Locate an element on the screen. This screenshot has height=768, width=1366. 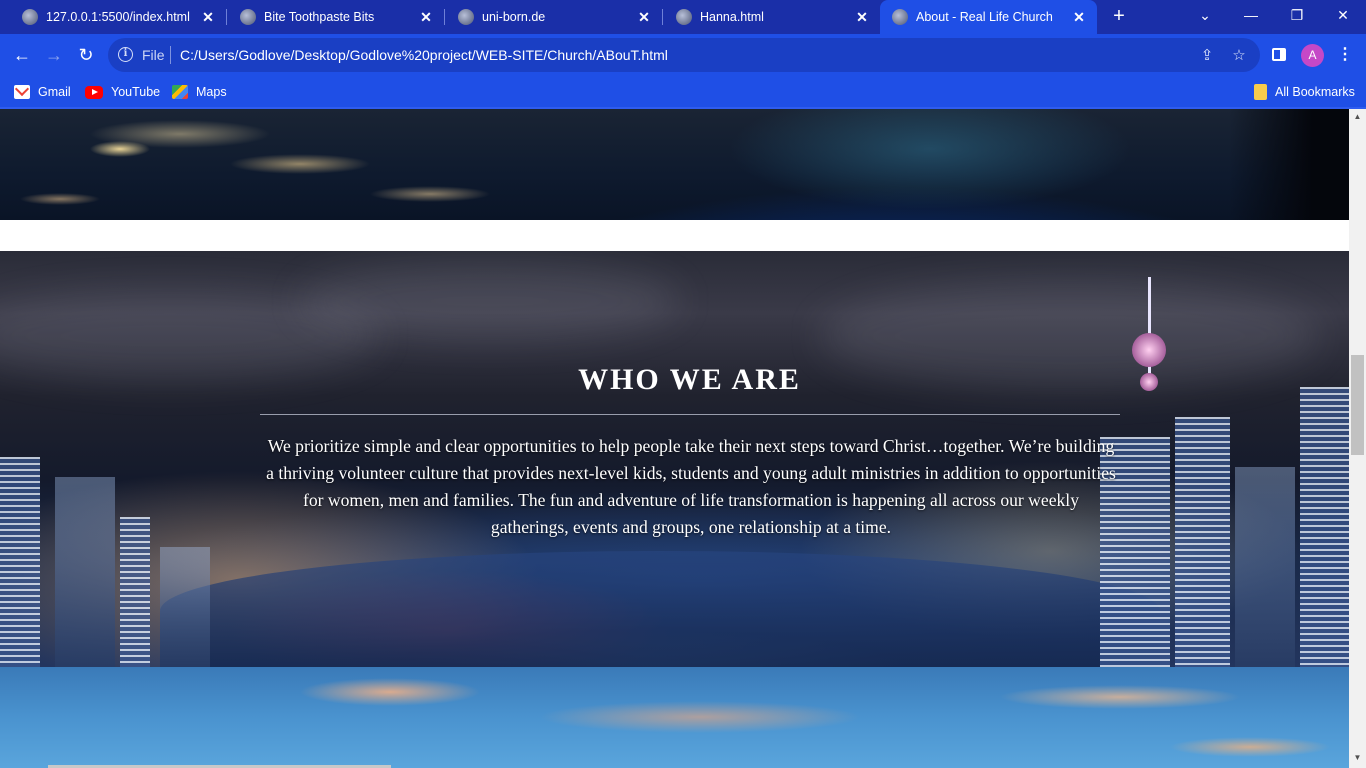
tower-sphere is located at coordinates (1149, 350).